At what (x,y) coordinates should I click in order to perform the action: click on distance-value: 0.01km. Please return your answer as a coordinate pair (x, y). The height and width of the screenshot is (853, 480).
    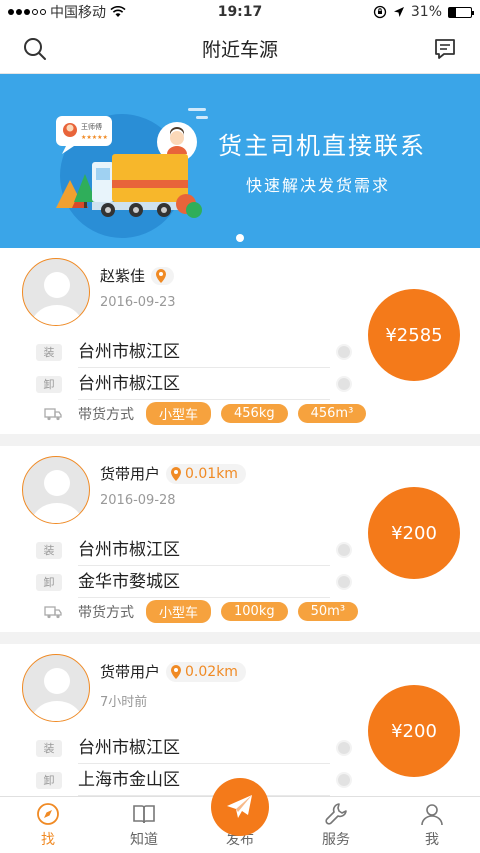
    Looking at the image, I should click on (211, 473).